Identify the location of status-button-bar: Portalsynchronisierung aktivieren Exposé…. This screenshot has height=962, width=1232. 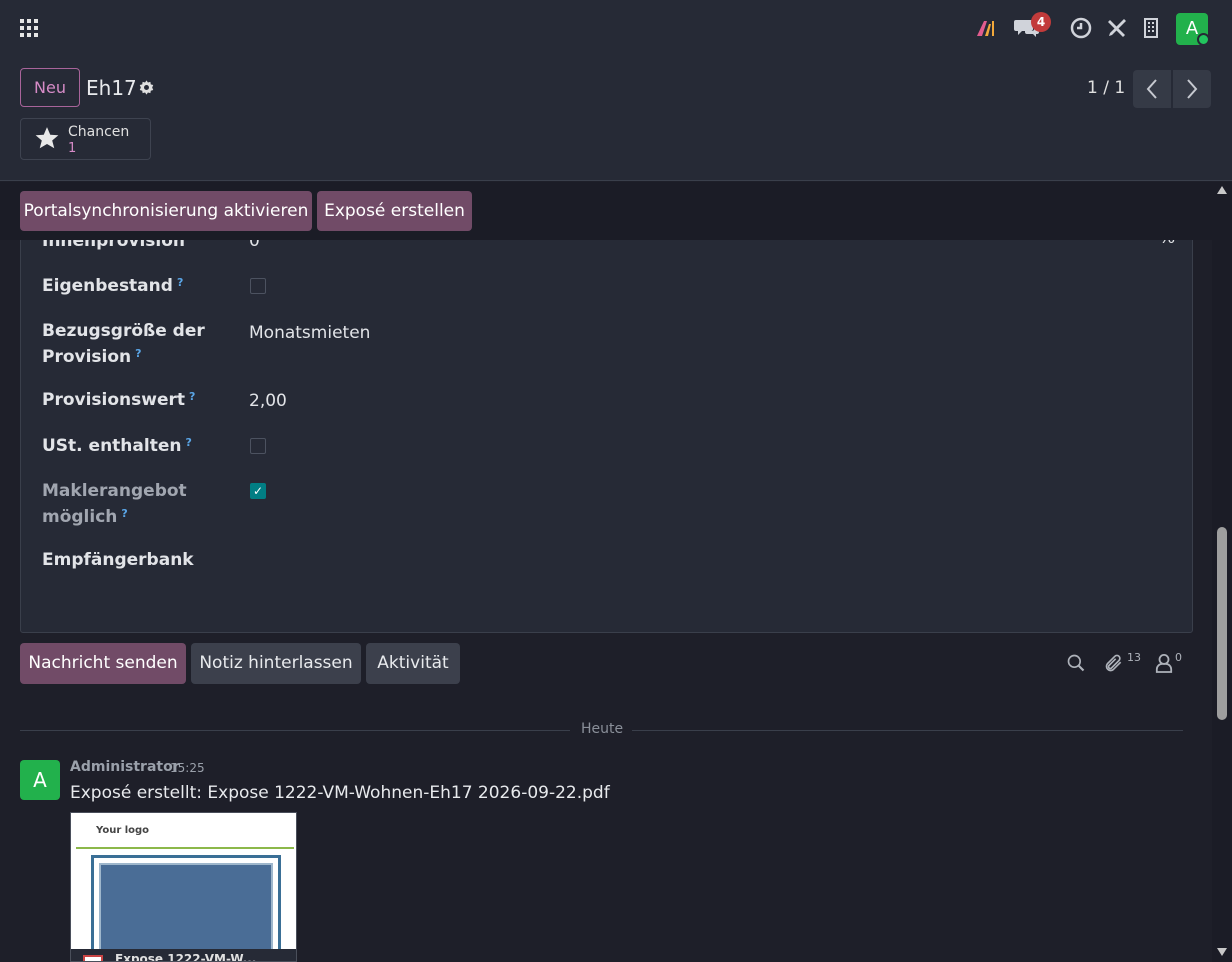
(606, 211).